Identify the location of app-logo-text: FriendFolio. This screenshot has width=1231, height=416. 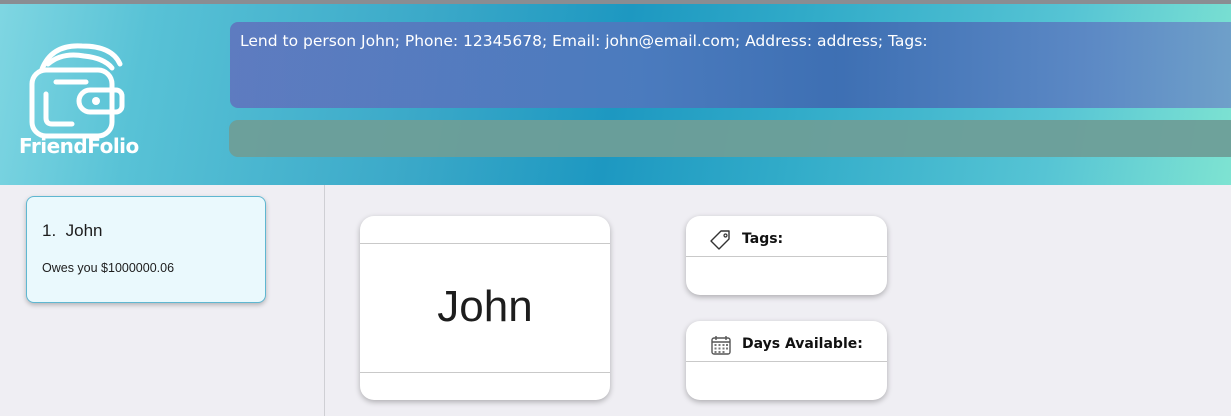
(79, 146).